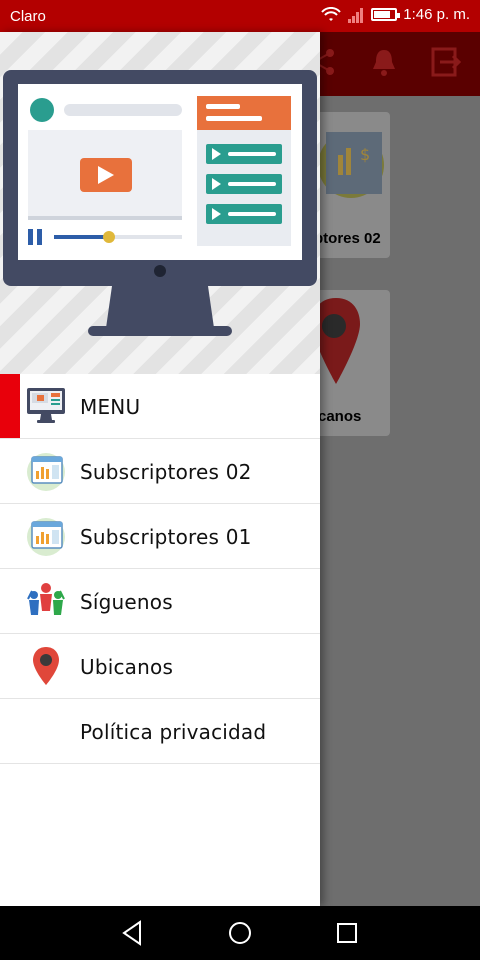 This screenshot has height=960, width=480. I want to click on recents-icon, so click(347, 933).